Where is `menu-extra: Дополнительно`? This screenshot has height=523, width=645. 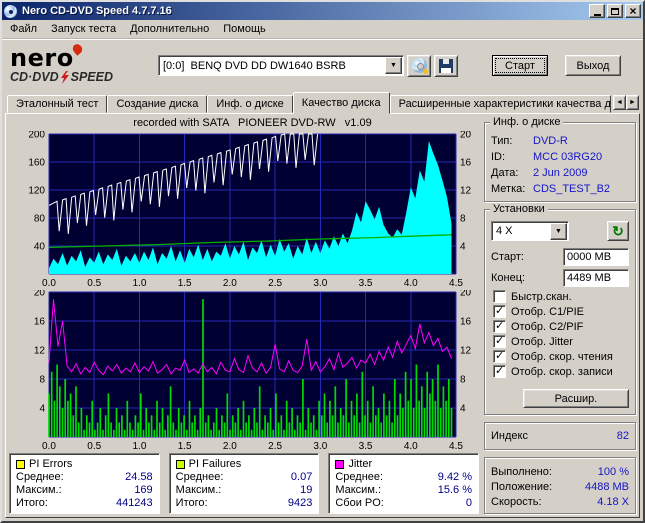 menu-extra: Дополнительно is located at coordinates (169, 29).